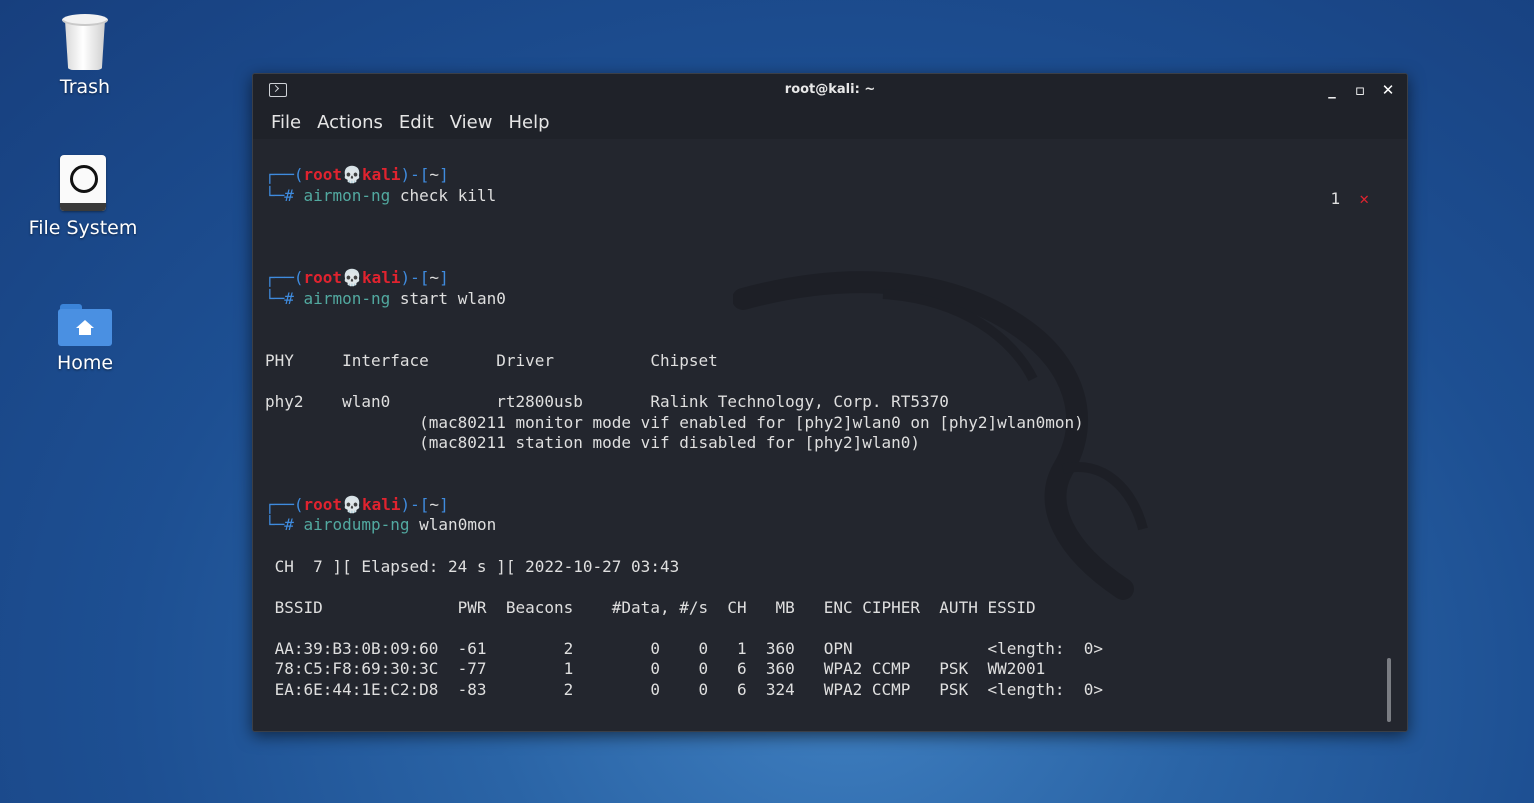  What do you see at coordinates (350, 123) in the screenshot?
I see `menu-actions: Actions` at bounding box center [350, 123].